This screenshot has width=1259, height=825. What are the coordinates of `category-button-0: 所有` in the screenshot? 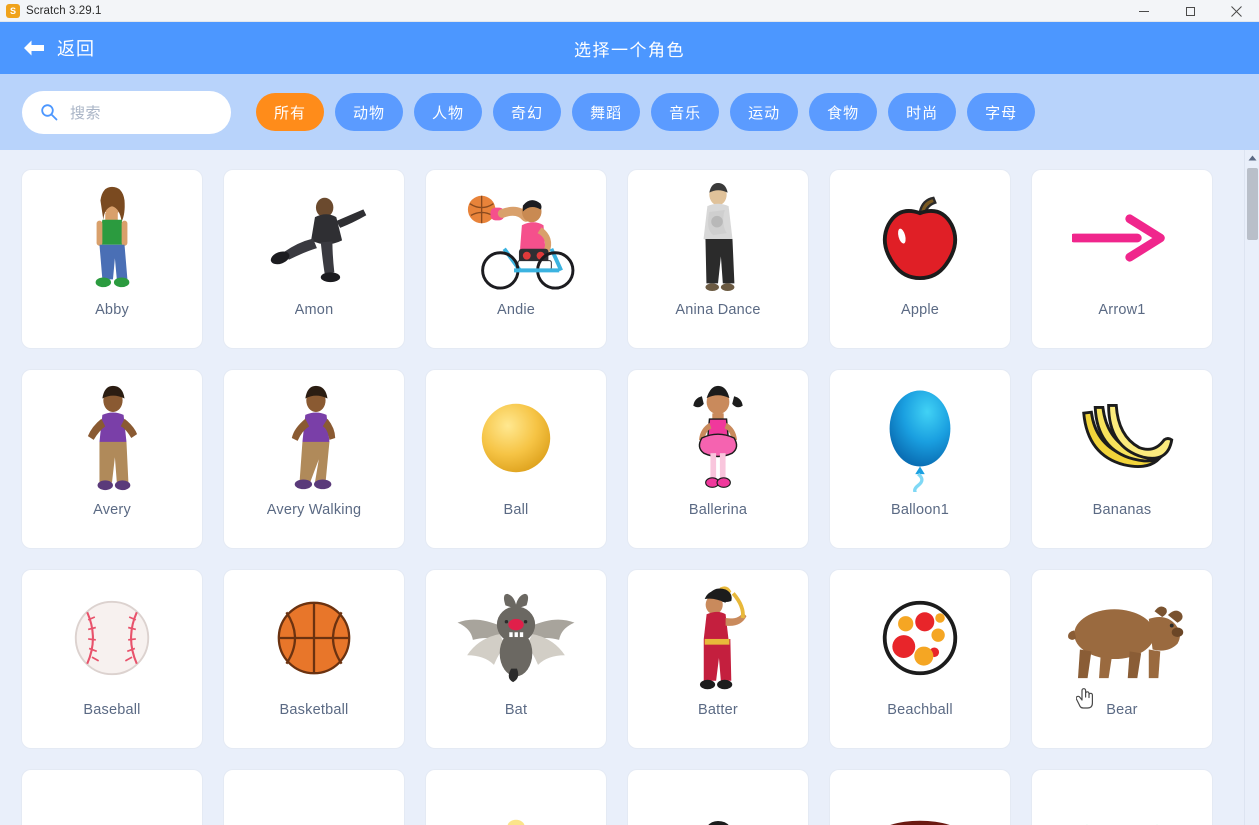 It's located at (290, 112).